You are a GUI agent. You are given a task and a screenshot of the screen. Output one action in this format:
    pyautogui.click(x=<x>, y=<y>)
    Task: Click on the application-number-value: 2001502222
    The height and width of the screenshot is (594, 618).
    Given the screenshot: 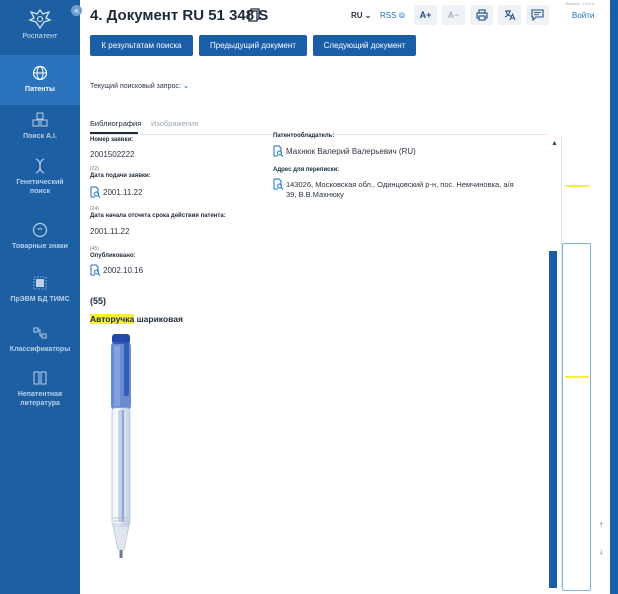 What is the action you would take?
    pyautogui.click(x=112, y=154)
    